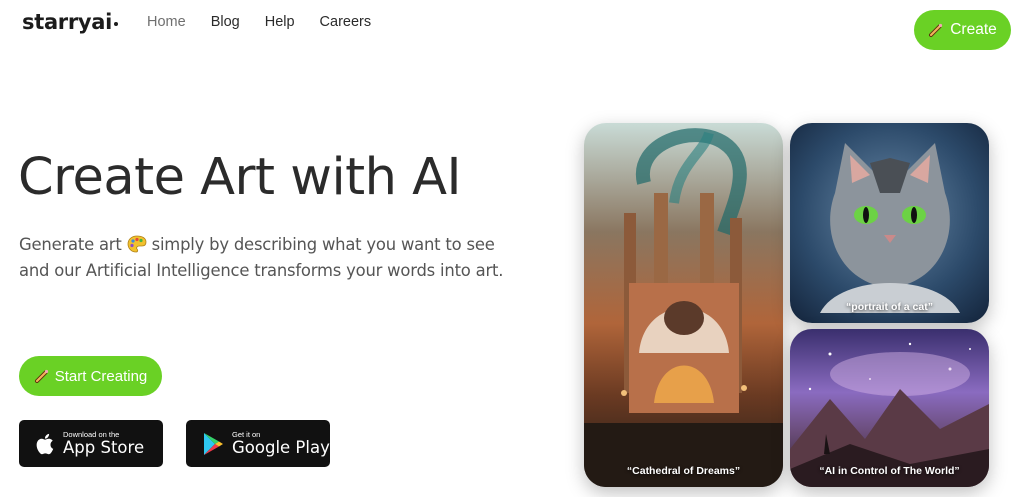 This screenshot has width=1024, height=497. I want to click on create-button-label: Create, so click(973, 29).